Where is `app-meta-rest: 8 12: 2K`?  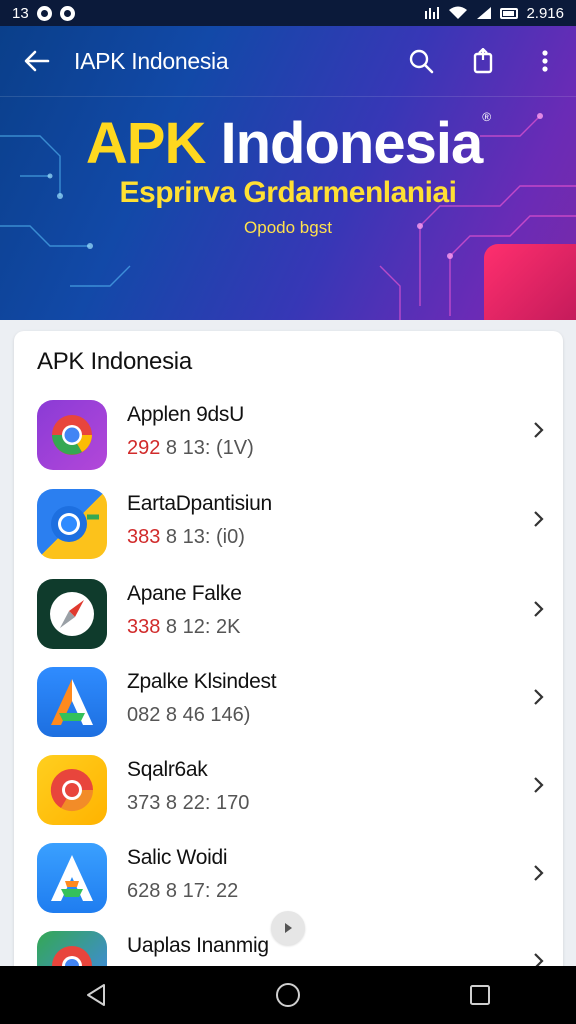 app-meta-rest: 8 12: 2K is located at coordinates (200, 627).